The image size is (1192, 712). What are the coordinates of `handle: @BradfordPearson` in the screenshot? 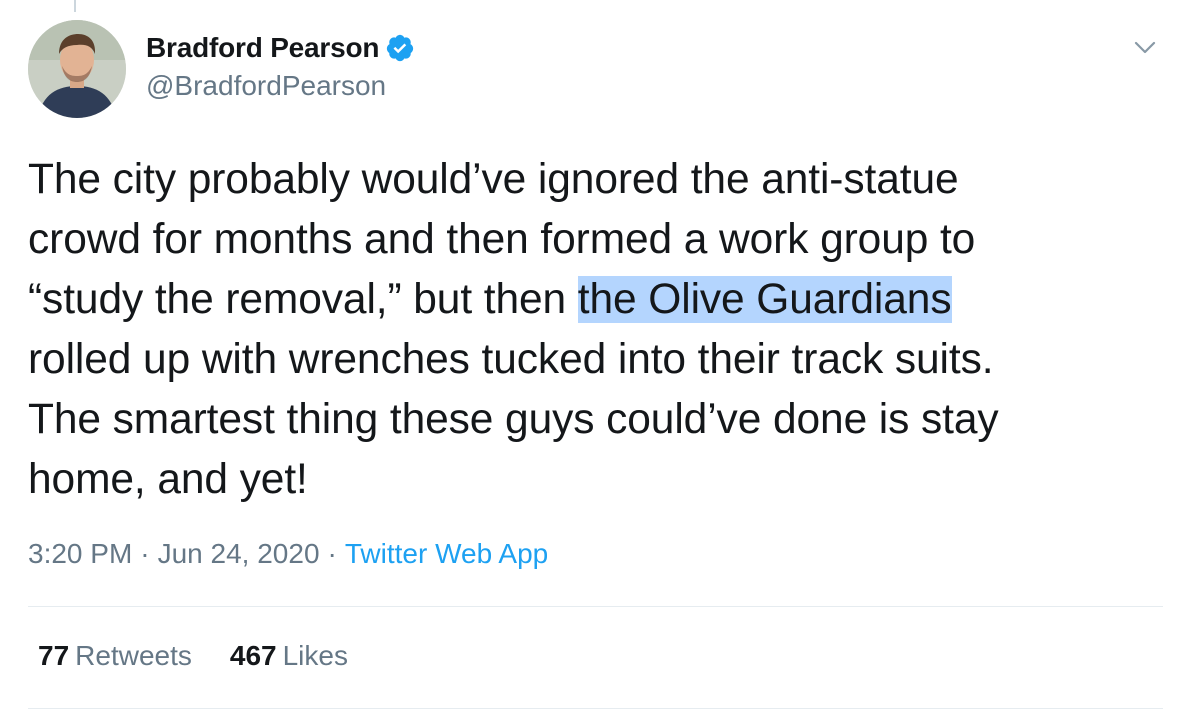 It's located at (280, 86).